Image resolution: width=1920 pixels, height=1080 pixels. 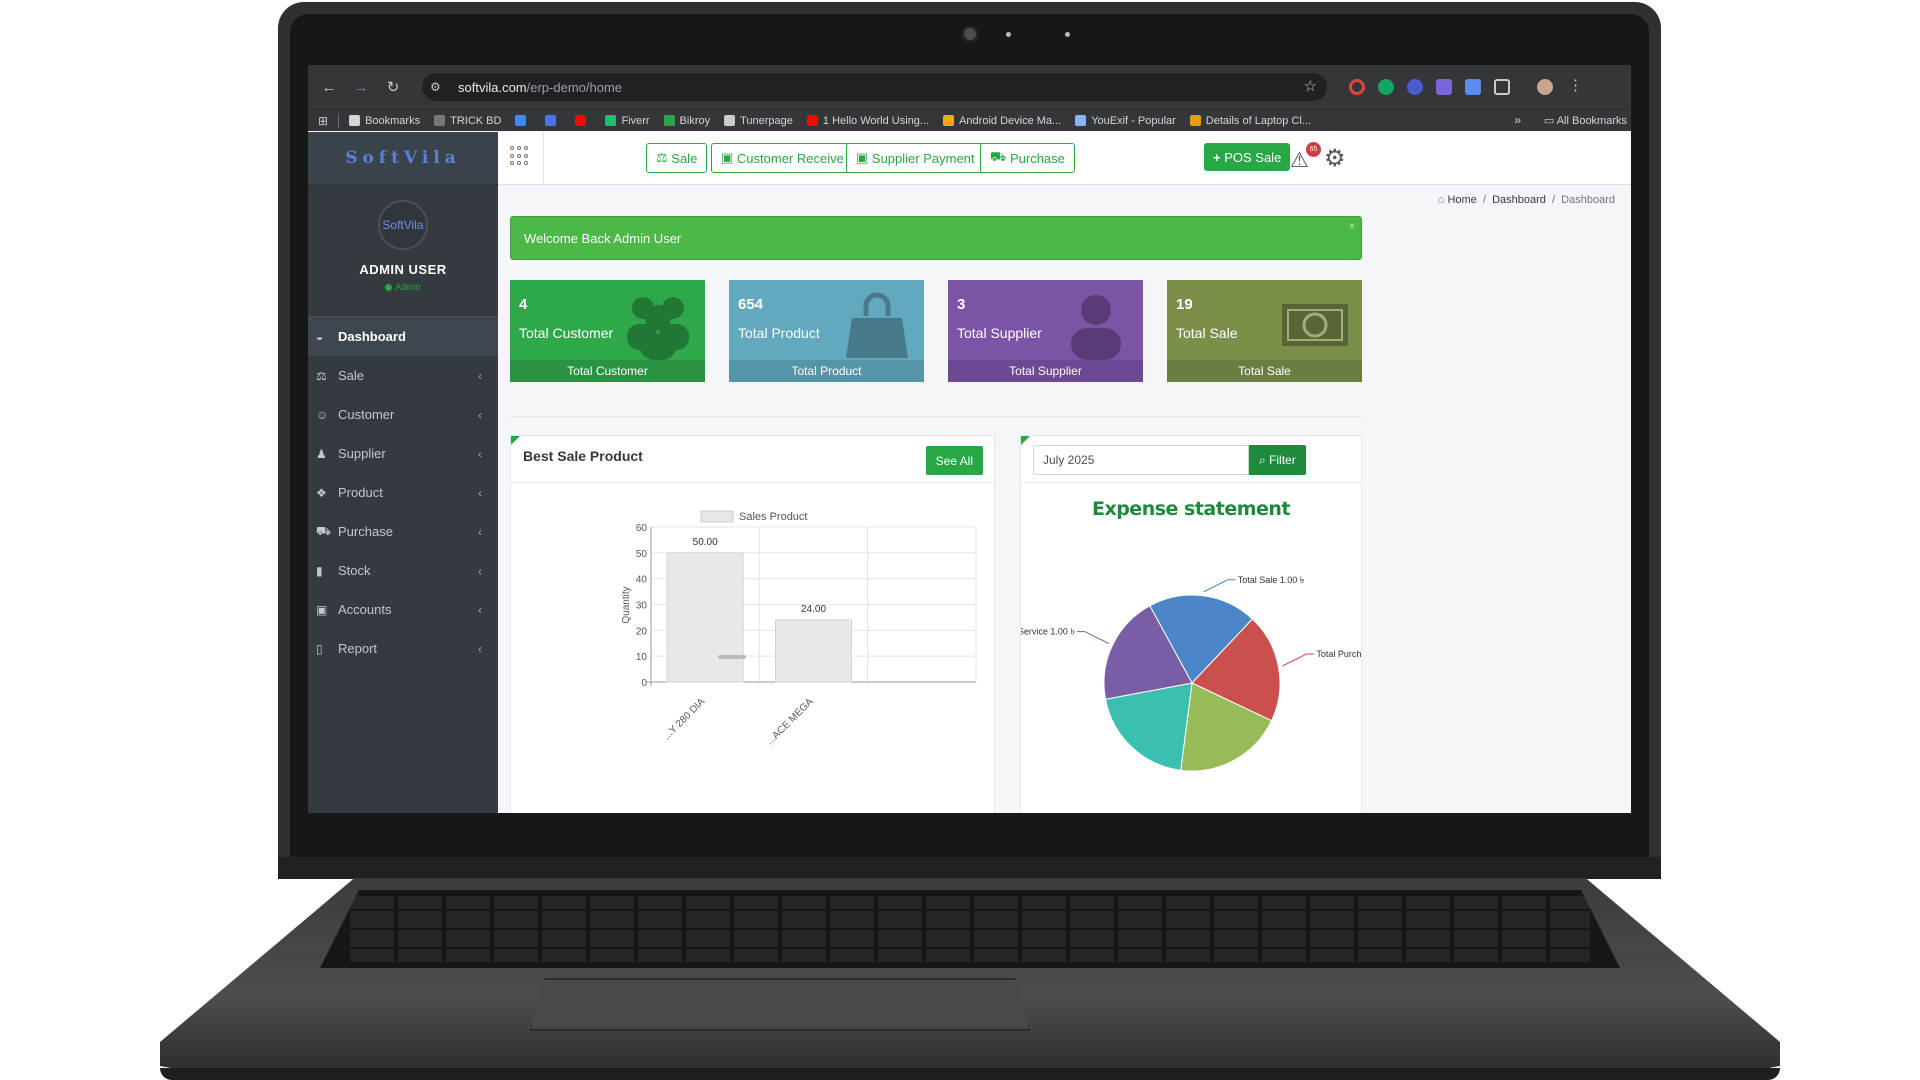 What do you see at coordinates (351, 375) in the screenshot?
I see `sidebar-item-label: Sale` at bounding box center [351, 375].